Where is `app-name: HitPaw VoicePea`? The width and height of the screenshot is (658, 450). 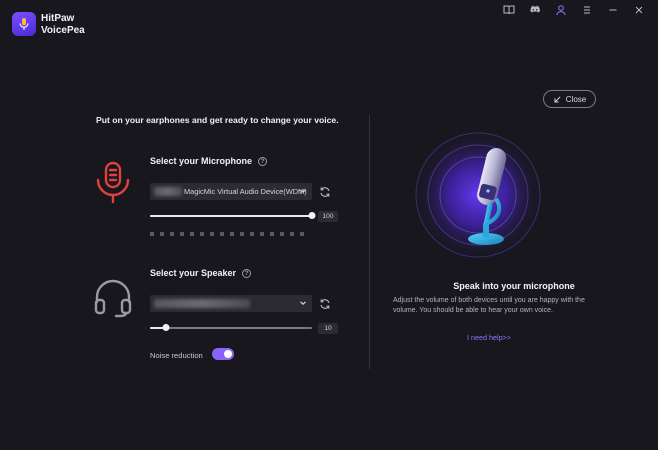
app-name: HitPaw VoicePea is located at coordinates (71, 25).